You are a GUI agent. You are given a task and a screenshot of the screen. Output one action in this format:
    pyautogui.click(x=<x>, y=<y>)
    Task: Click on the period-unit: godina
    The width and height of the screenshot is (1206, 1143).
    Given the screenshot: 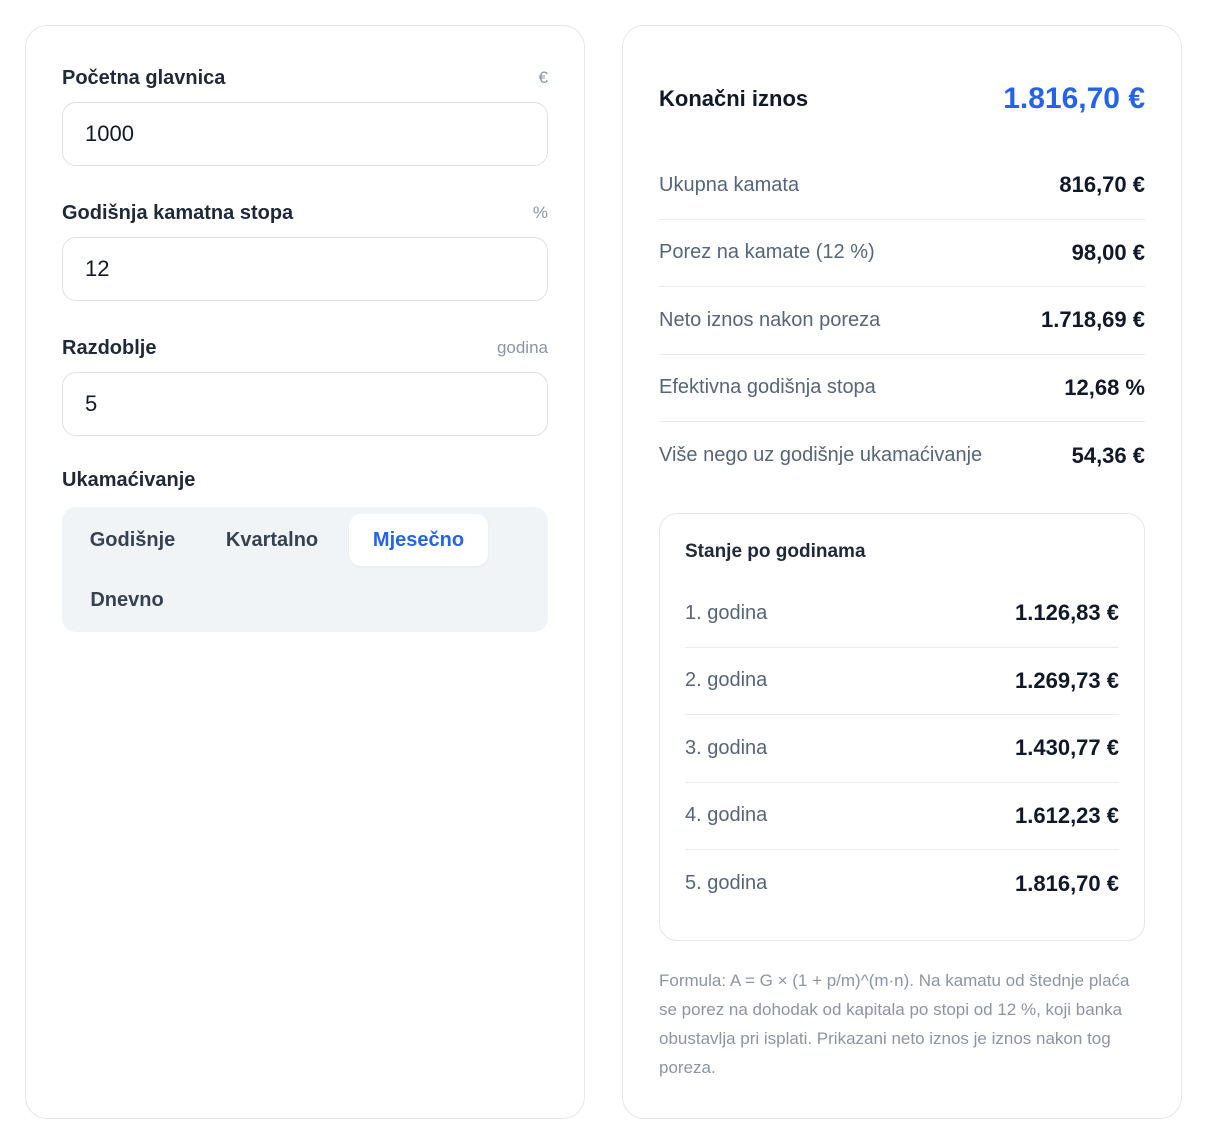 What is the action you would take?
    pyautogui.click(x=522, y=347)
    